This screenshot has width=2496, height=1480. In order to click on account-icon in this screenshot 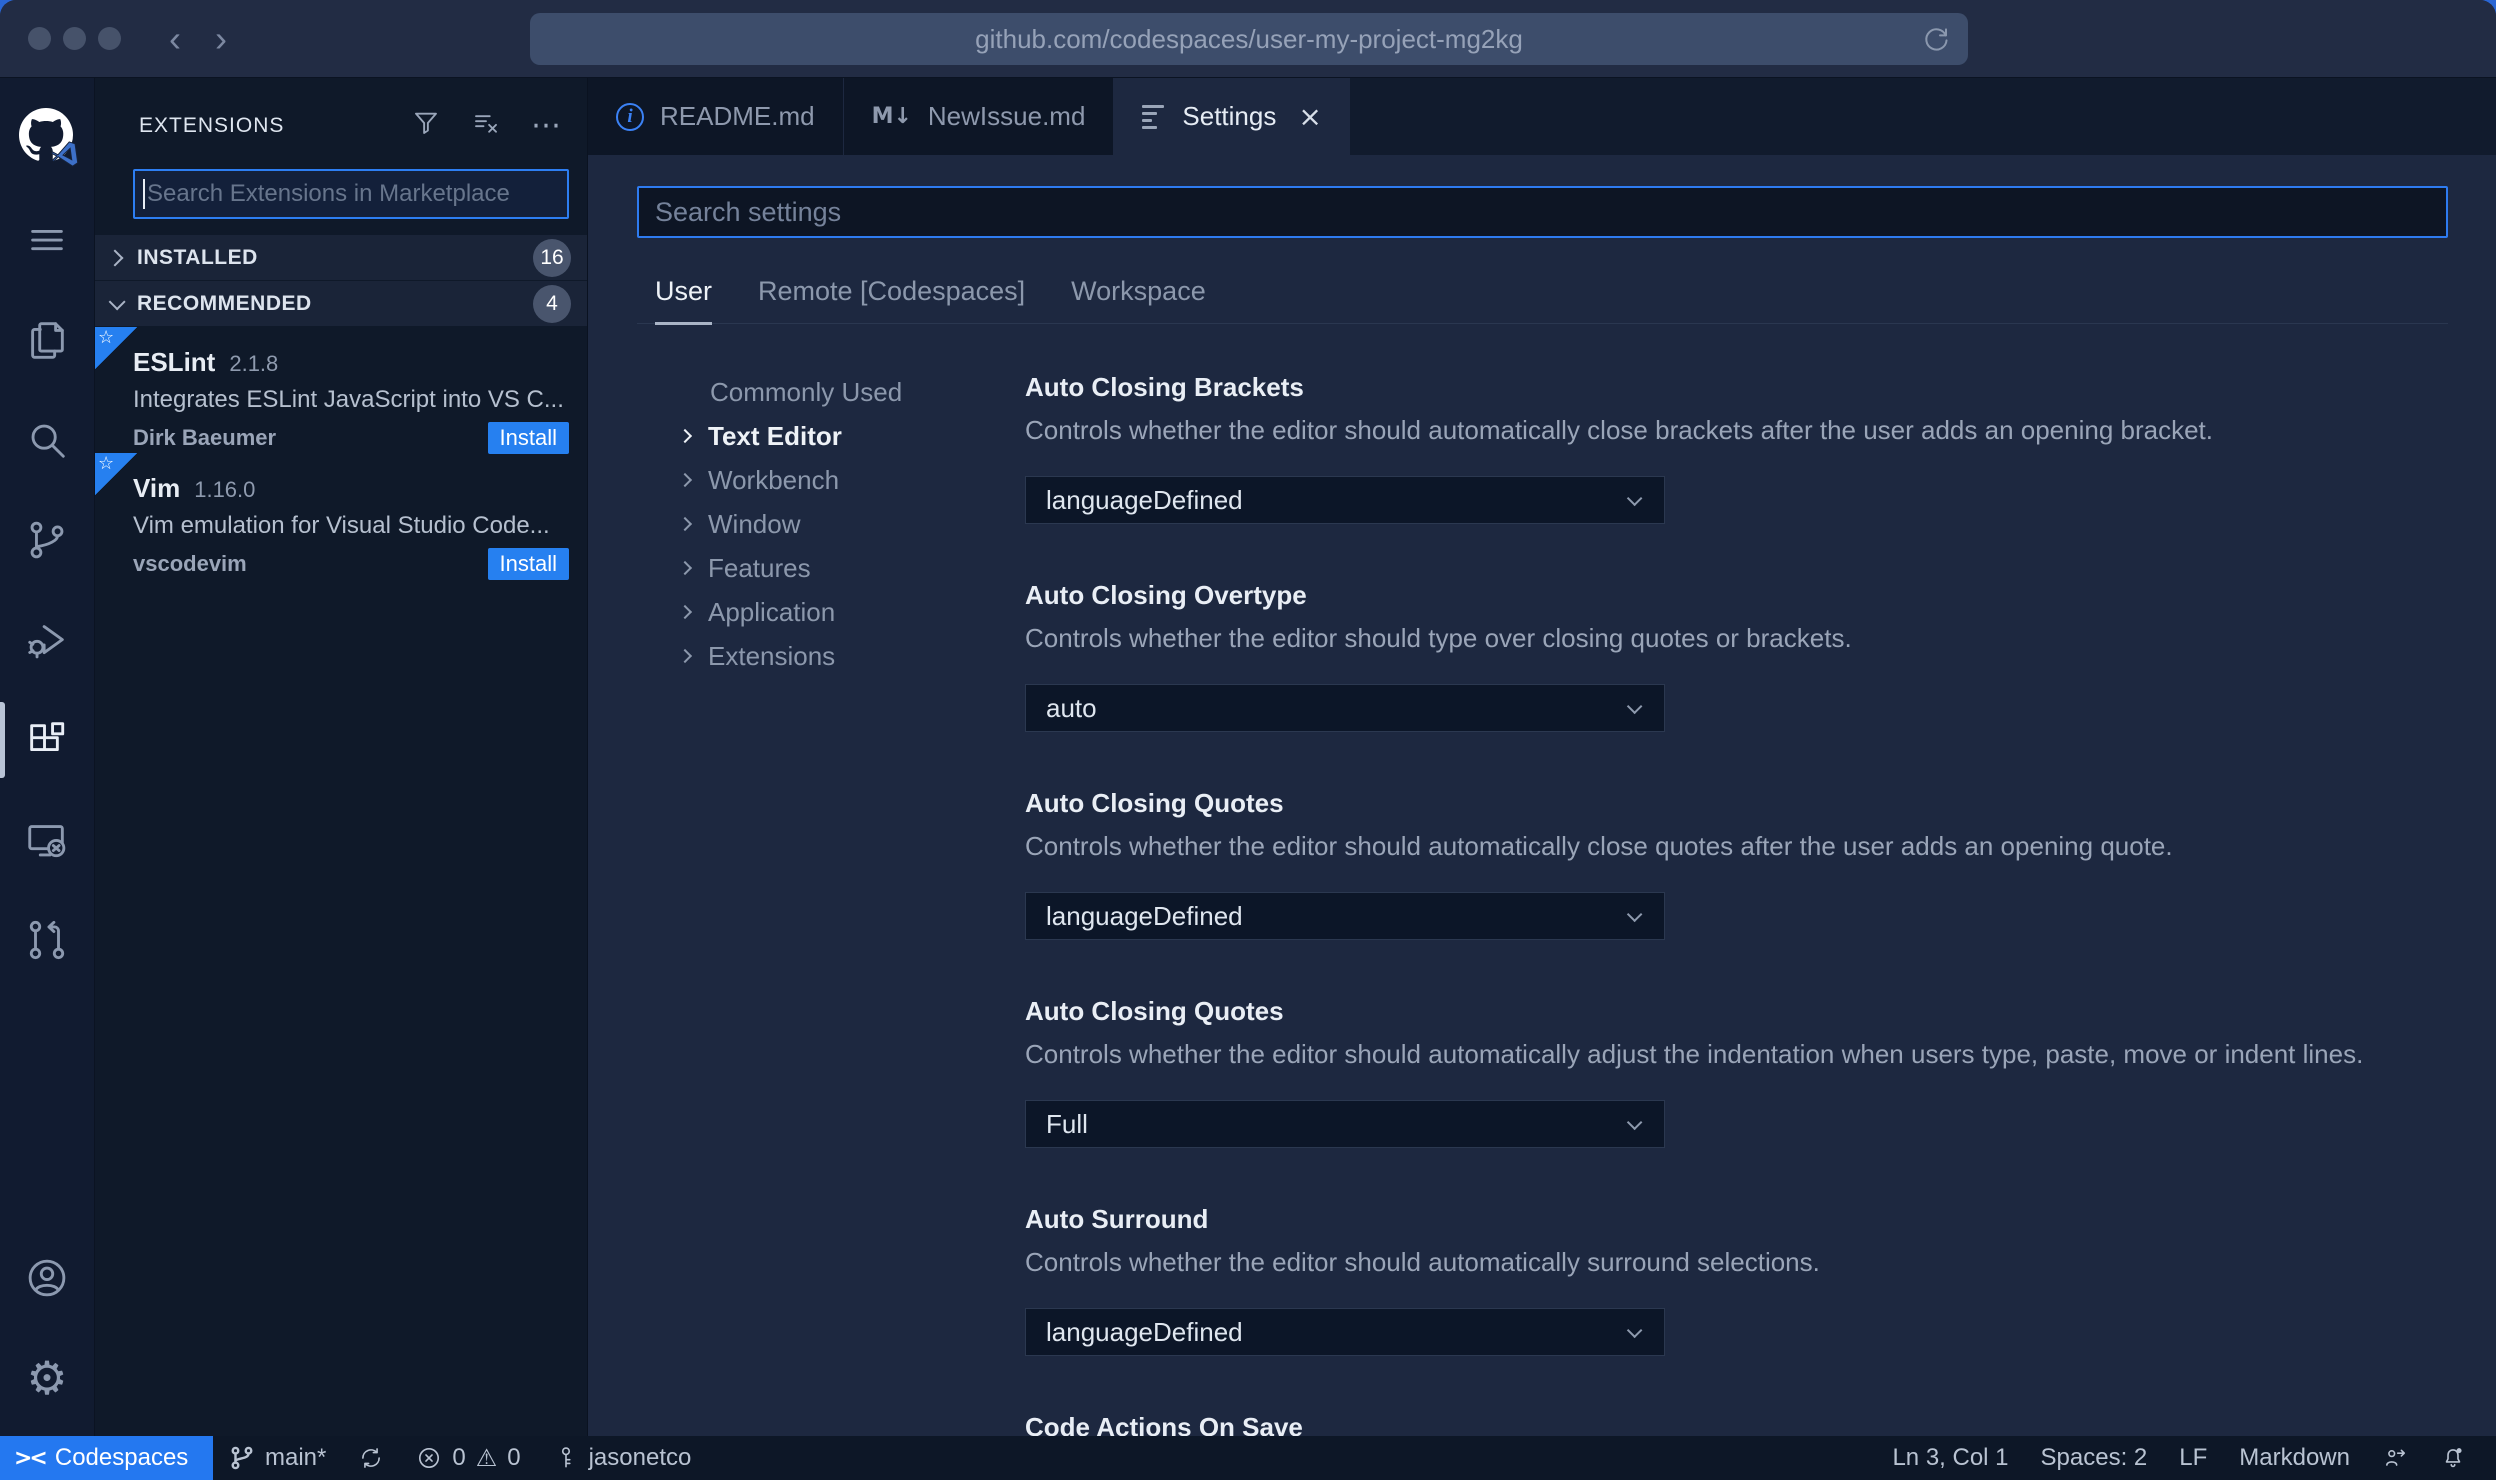, I will do `click(47, 1278)`.